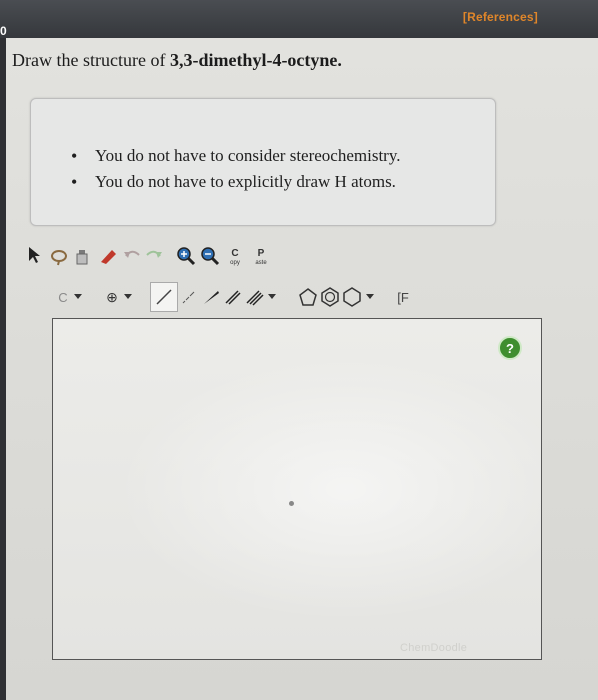 The image size is (598, 700). I want to click on charge-button: ⊕, so click(112, 297).